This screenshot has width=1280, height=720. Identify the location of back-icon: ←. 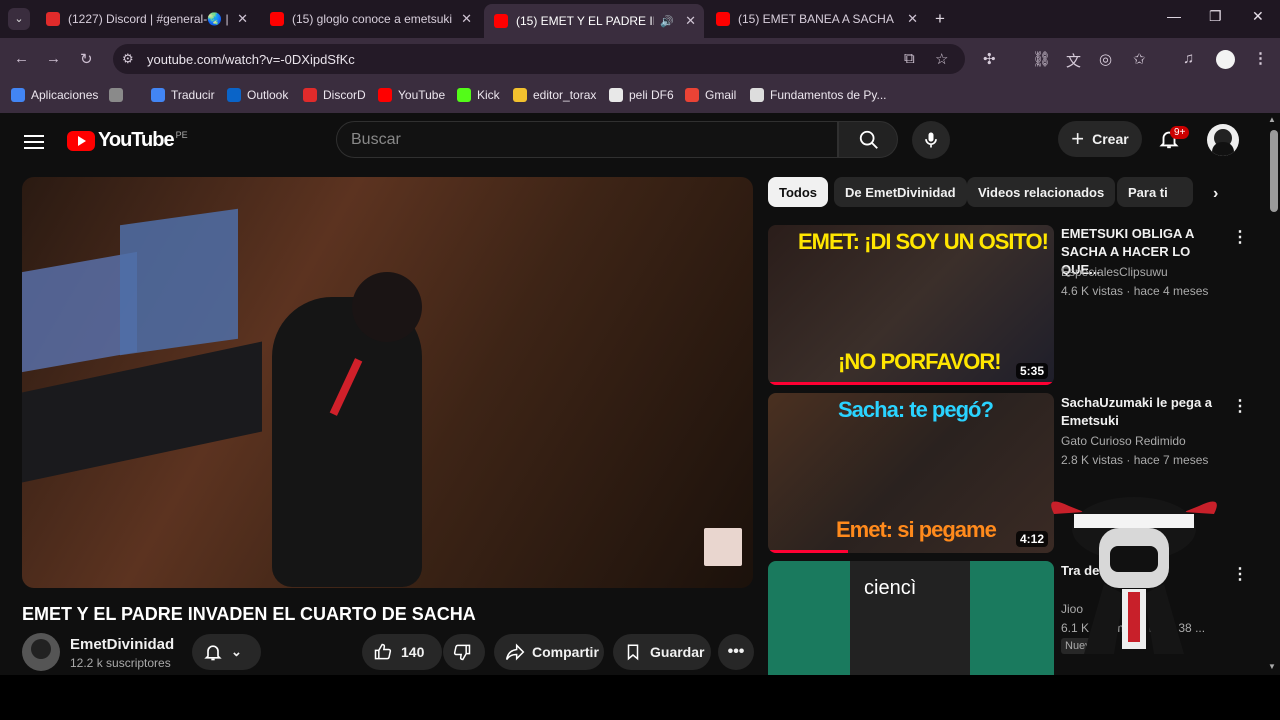
(21, 58).